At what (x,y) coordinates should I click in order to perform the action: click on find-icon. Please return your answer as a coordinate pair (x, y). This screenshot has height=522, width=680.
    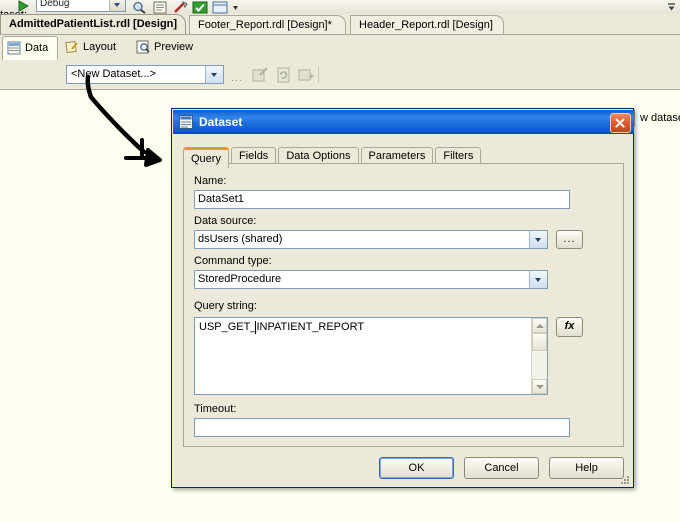
    Looking at the image, I should click on (140, 7).